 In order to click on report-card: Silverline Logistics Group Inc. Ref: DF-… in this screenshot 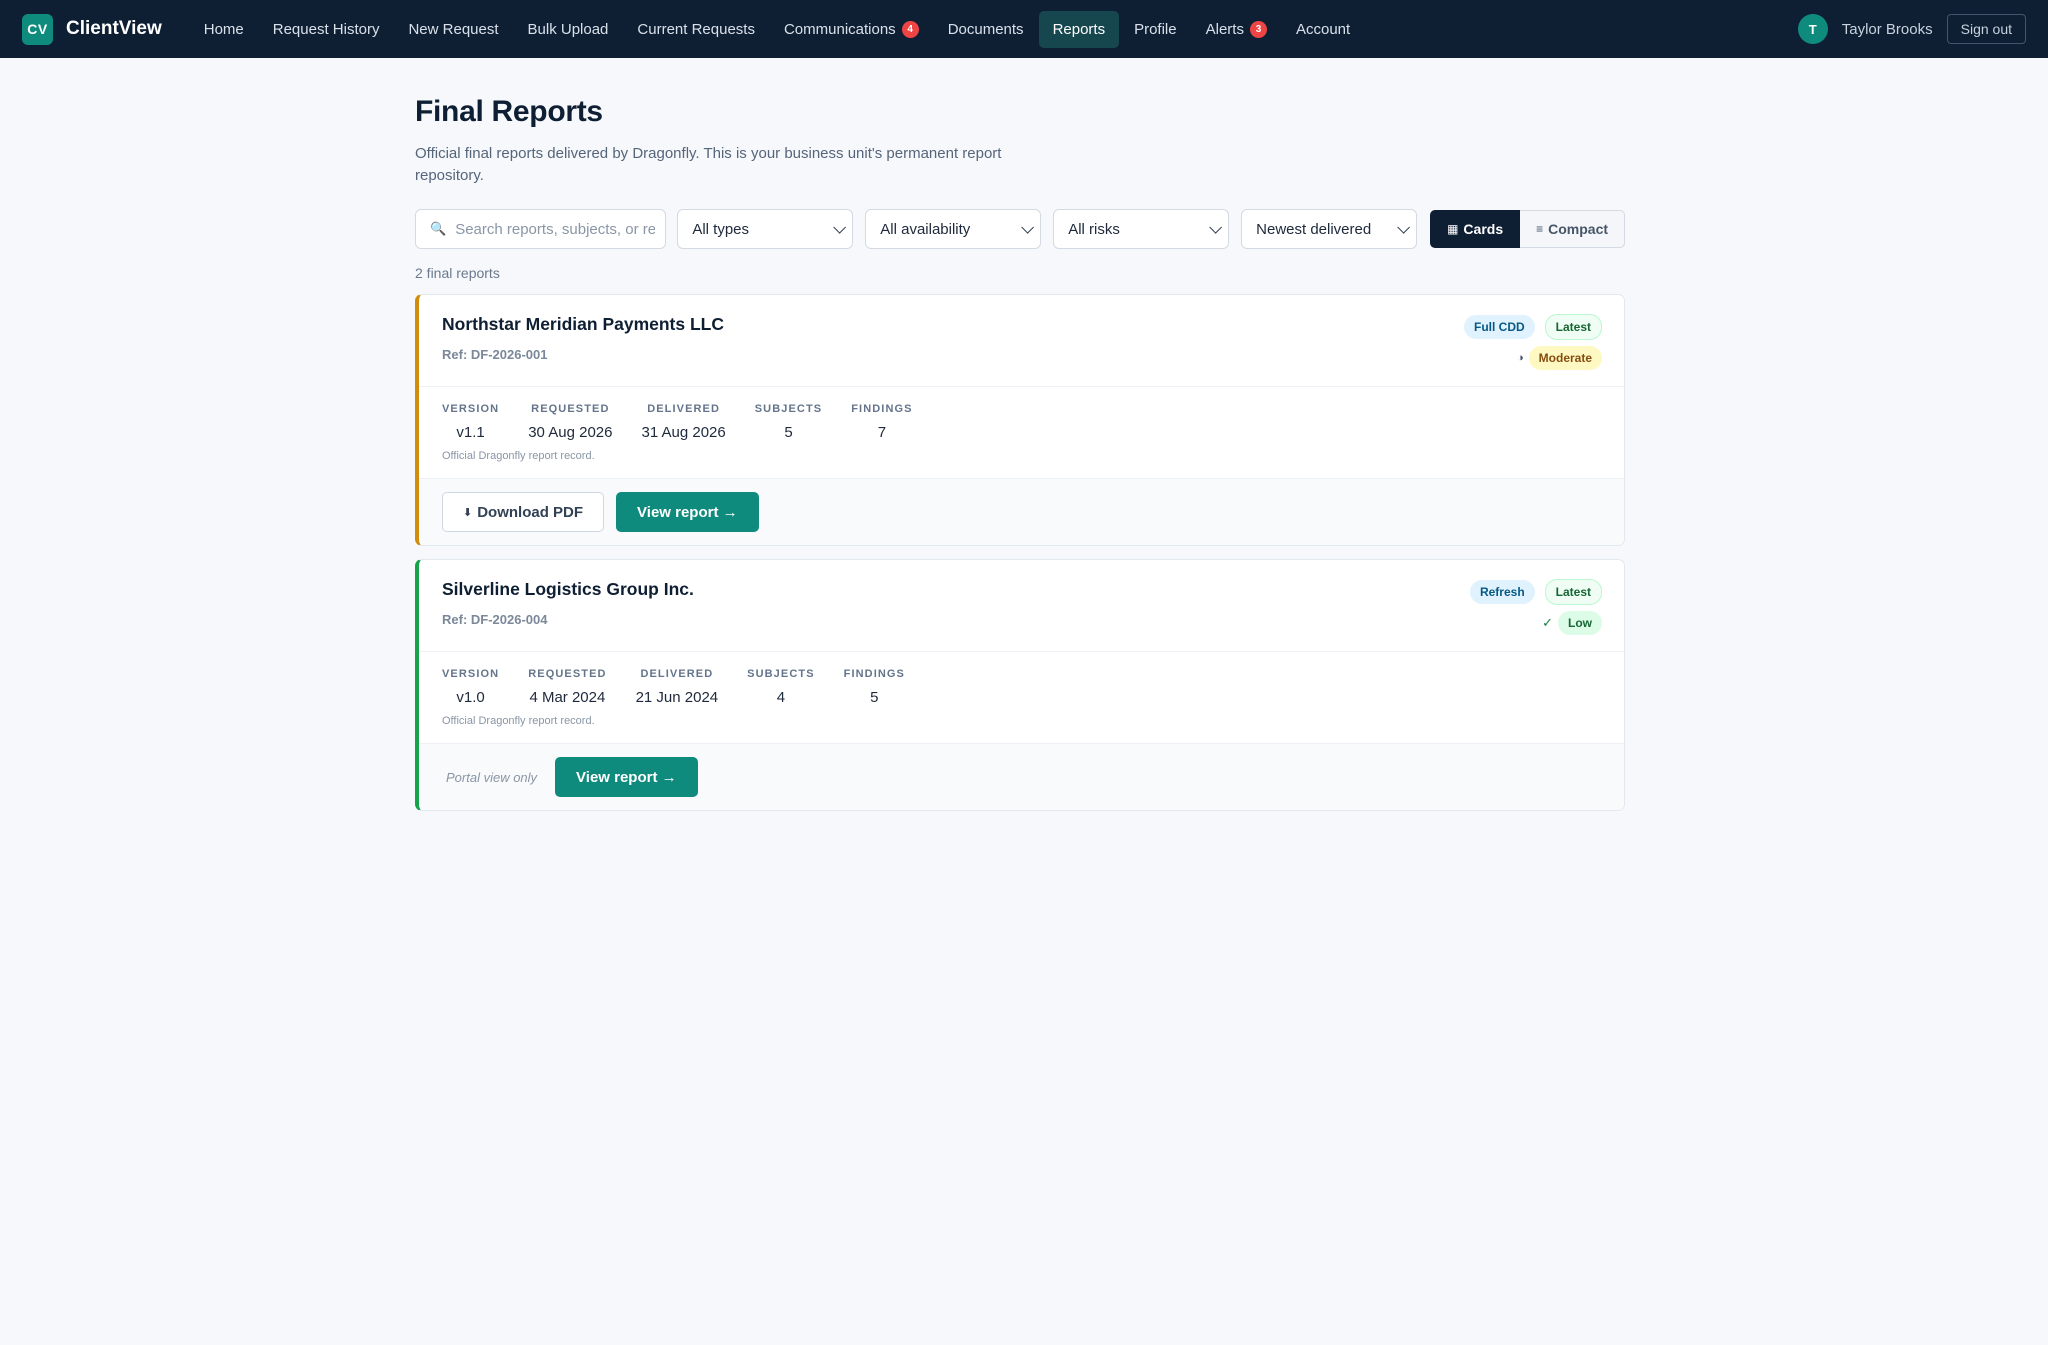, I will do `click(1020, 685)`.